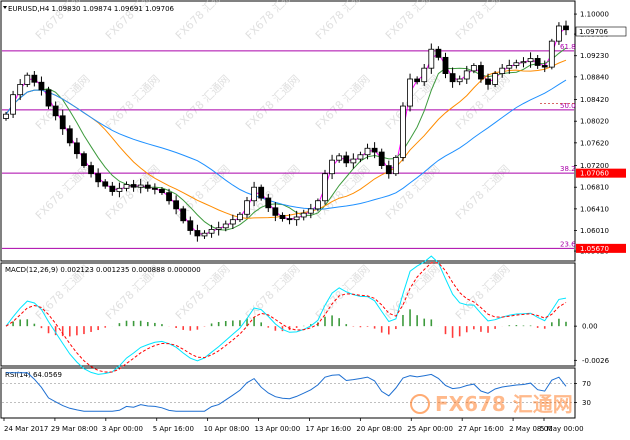 This screenshot has height=440, width=630. I want to click on time-tick-label: 3 Apr 00:00, so click(122, 429).